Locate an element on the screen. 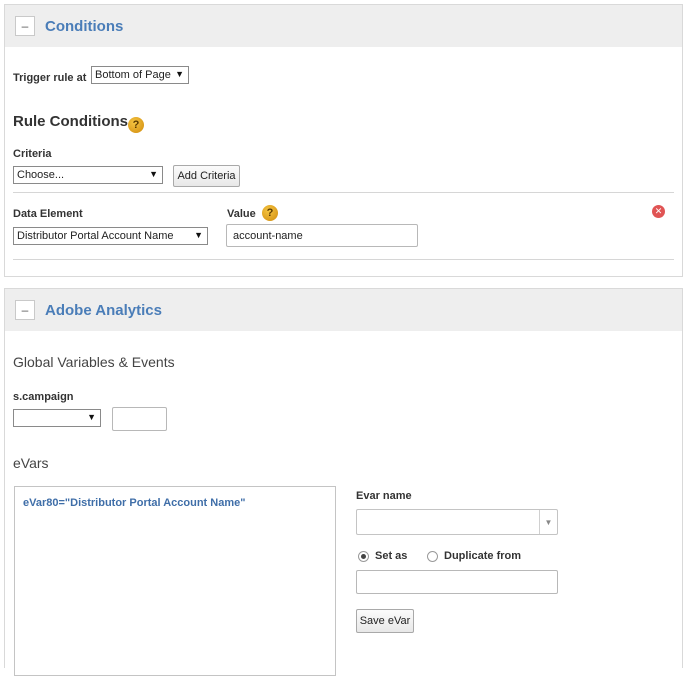  set-as-radio is located at coordinates (363, 556).